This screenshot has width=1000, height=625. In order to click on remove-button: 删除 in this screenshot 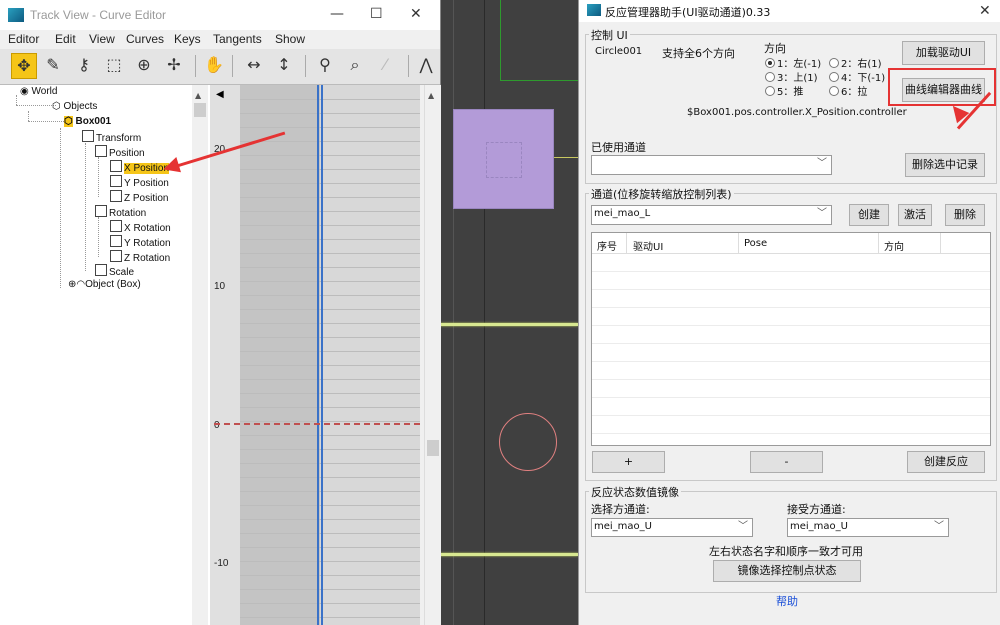, I will do `click(965, 215)`.